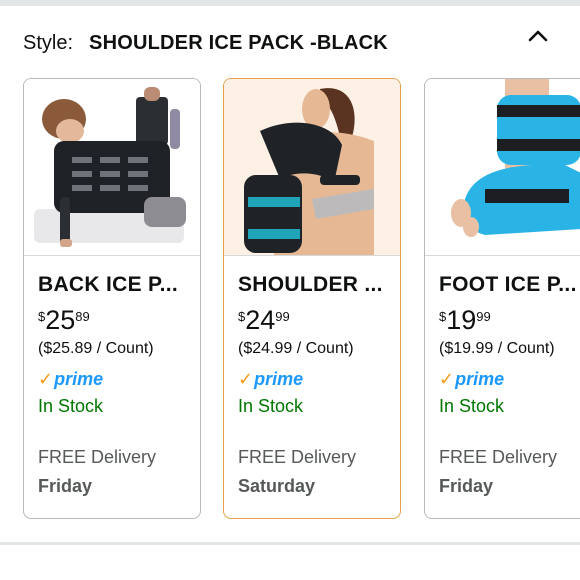 This screenshot has width=580, height=580. I want to click on price-whole: 25, so click(60, 320).